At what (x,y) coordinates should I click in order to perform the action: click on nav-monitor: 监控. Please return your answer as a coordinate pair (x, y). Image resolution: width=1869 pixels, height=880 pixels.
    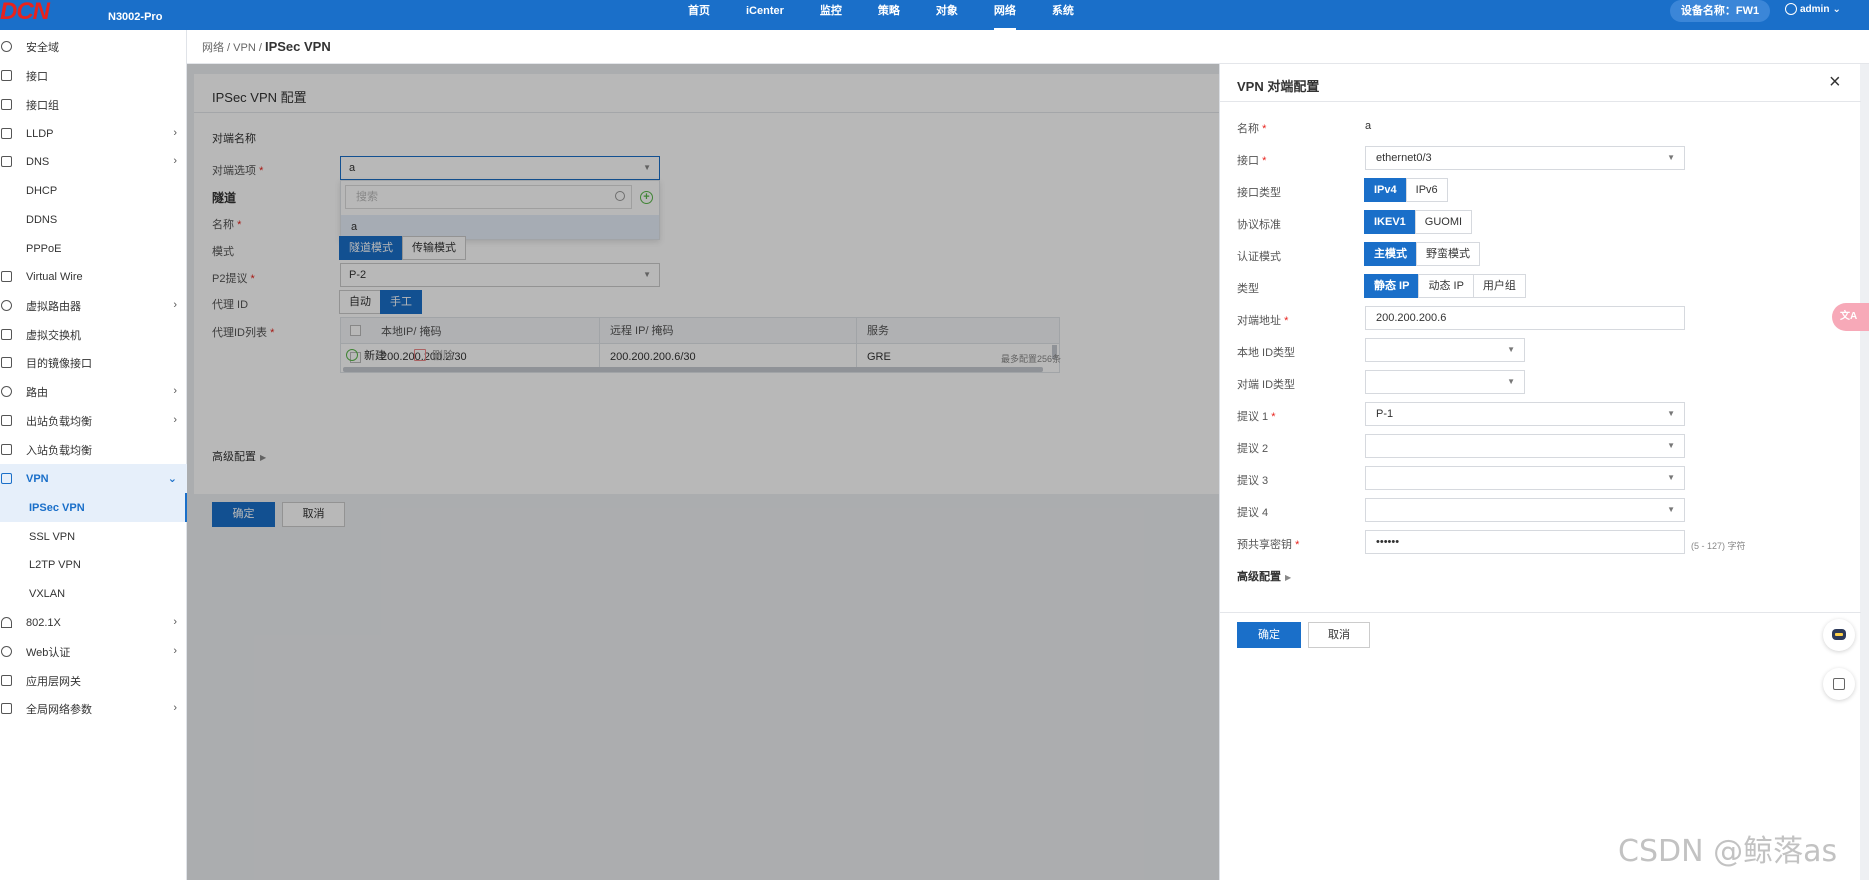
    Looking at the image, I should click on (831, 15).